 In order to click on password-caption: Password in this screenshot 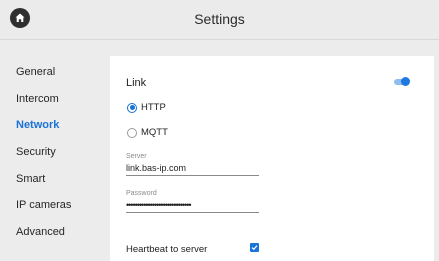, I will do `click(141, 193)`.